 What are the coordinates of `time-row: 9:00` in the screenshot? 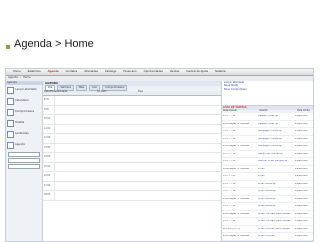 It's located at (132, 111).